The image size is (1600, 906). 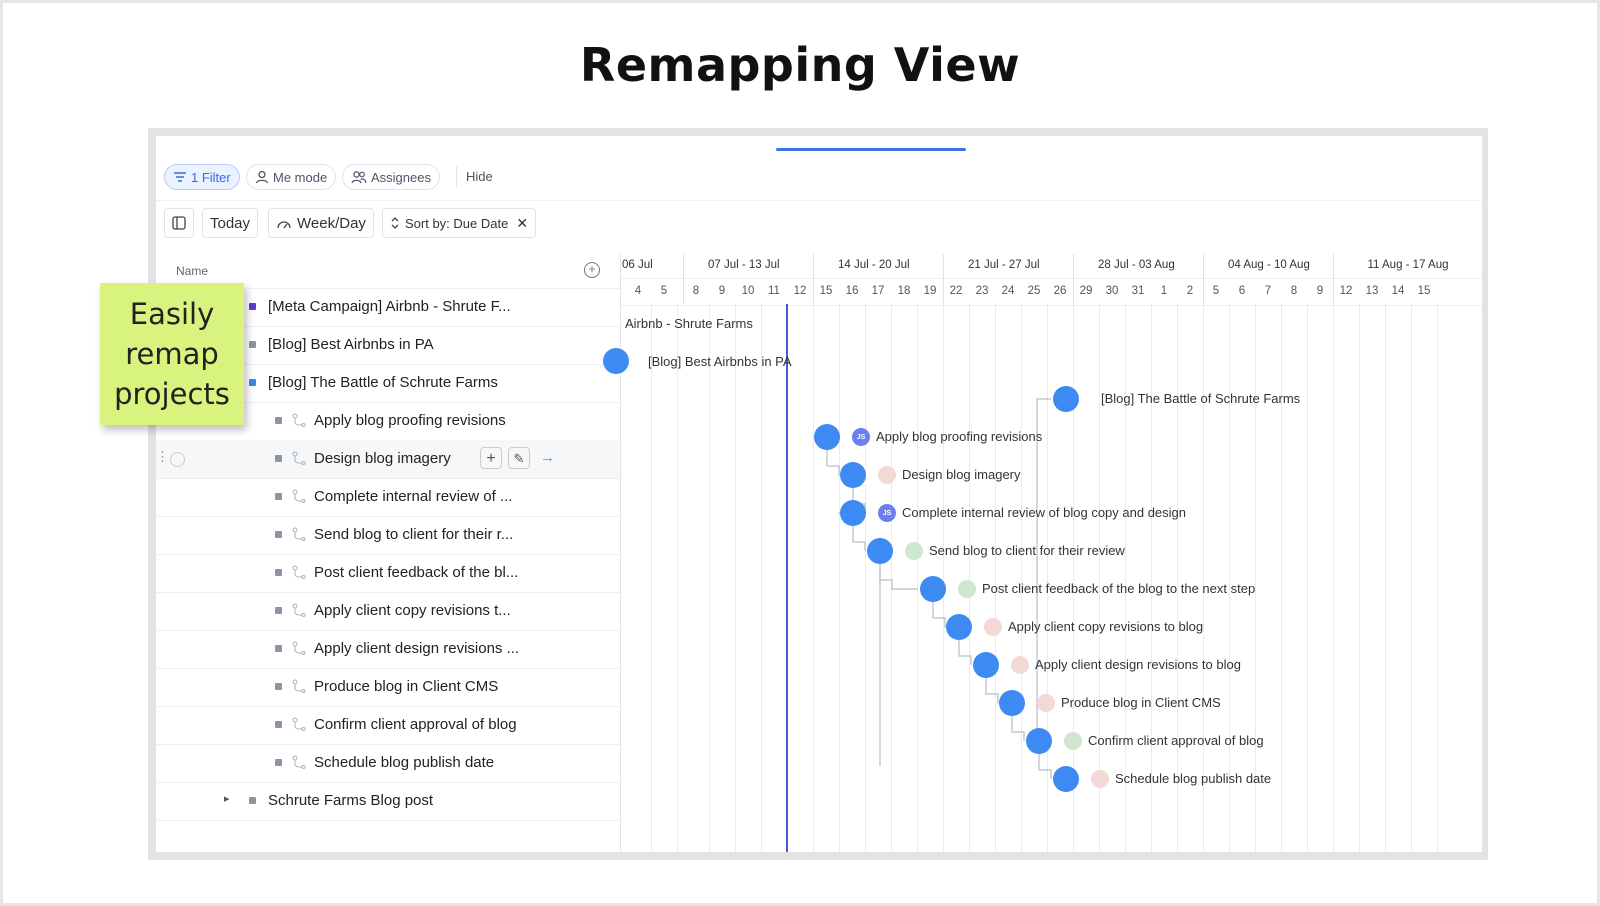 I want to click on sort-label: Sort by: Due Date, so click(x=457, y=223).